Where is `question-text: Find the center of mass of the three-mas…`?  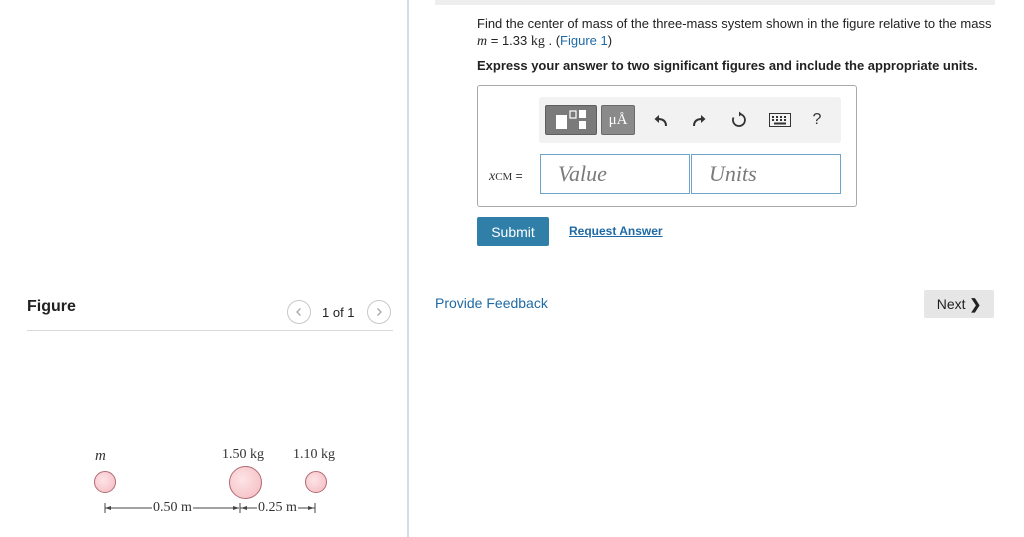
question-text: Find the center of mass of the three-mas… is located at coordinates (737, 32).